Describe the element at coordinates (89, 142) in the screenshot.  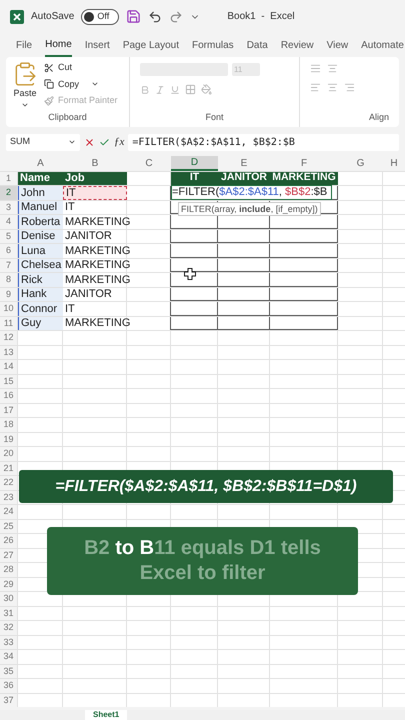
I see `cancel-icon` at that location.